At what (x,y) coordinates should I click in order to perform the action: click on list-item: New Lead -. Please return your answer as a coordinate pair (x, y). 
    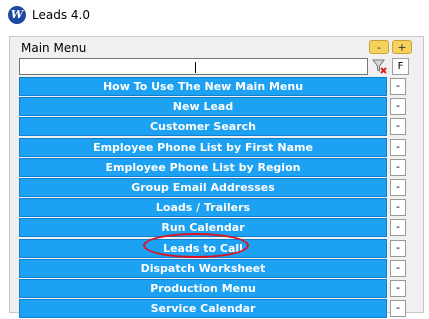
    Looking at the image, I should click on (216, 107).